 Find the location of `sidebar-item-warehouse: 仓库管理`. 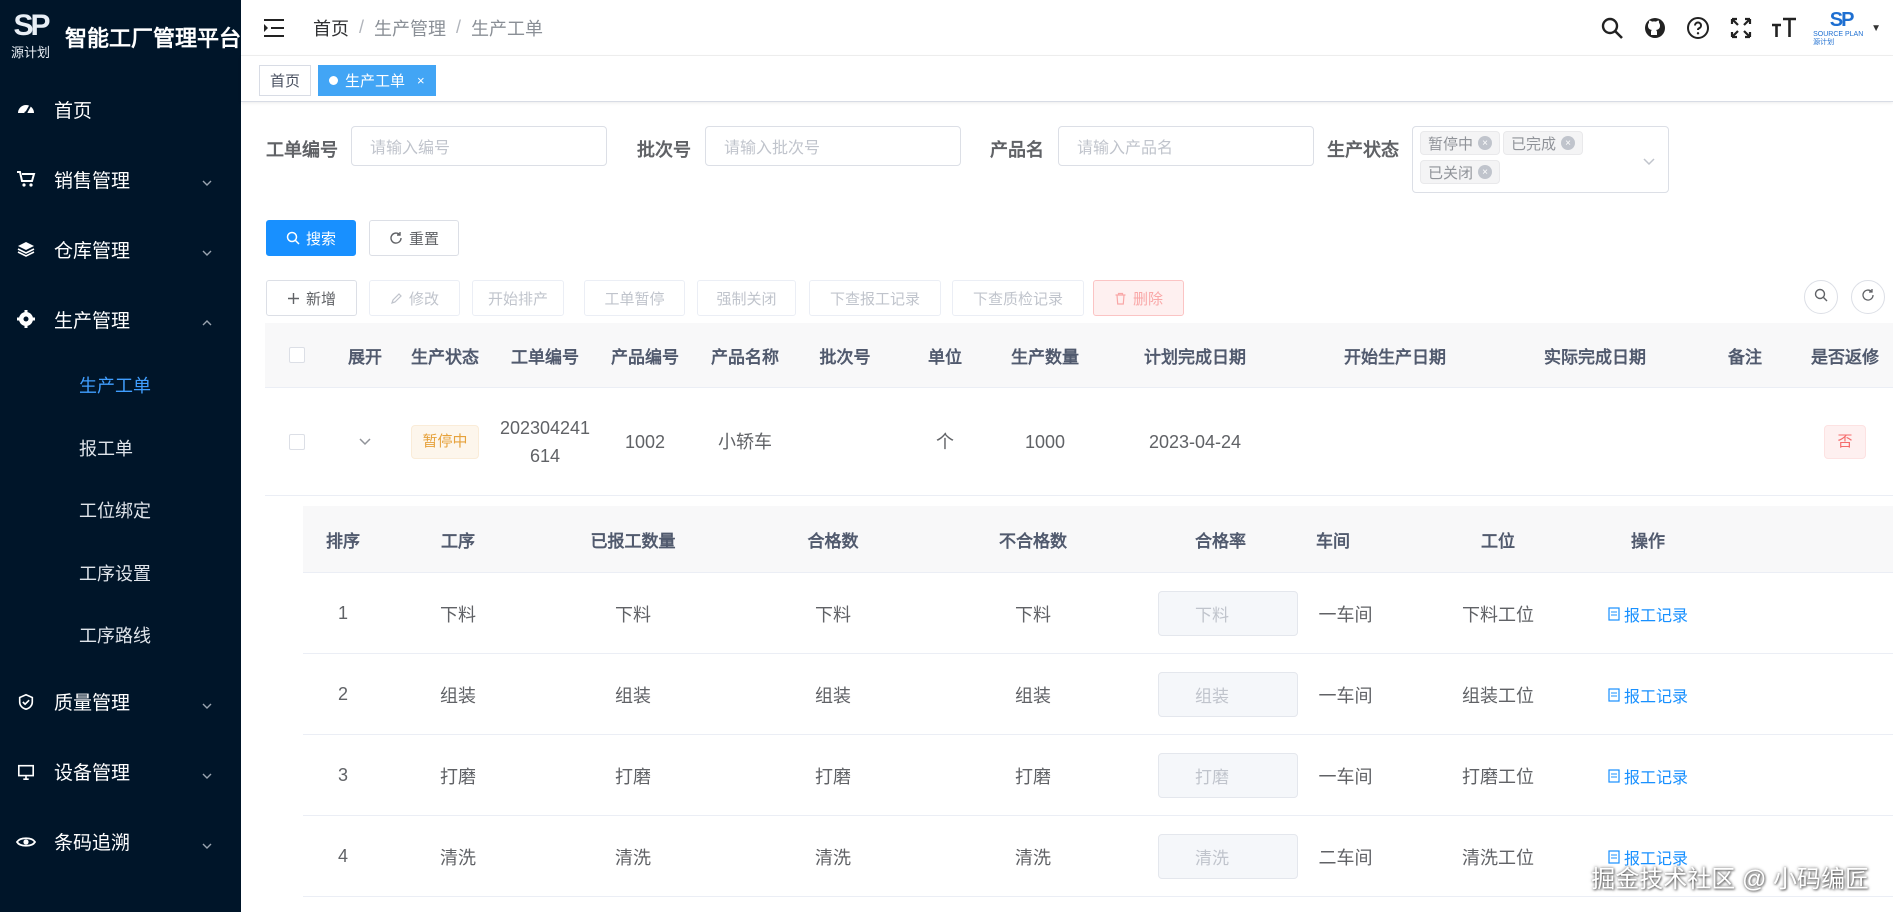

sidebar-item-warehouse: 仓库管理 is located at coordinates (120, 249).